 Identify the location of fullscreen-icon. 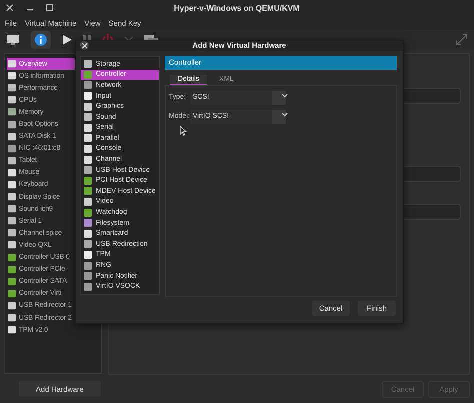
(462, 40).